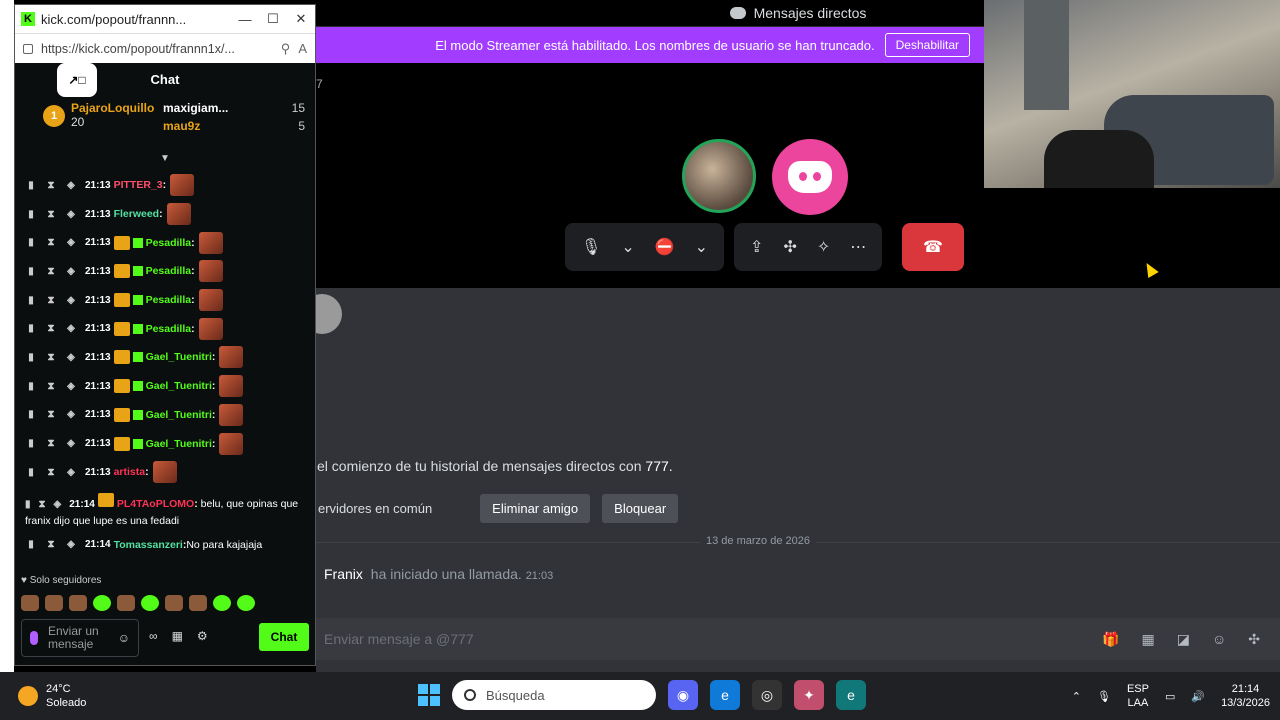  I want to click on popout-icon: ↗□, so click(77, 80).